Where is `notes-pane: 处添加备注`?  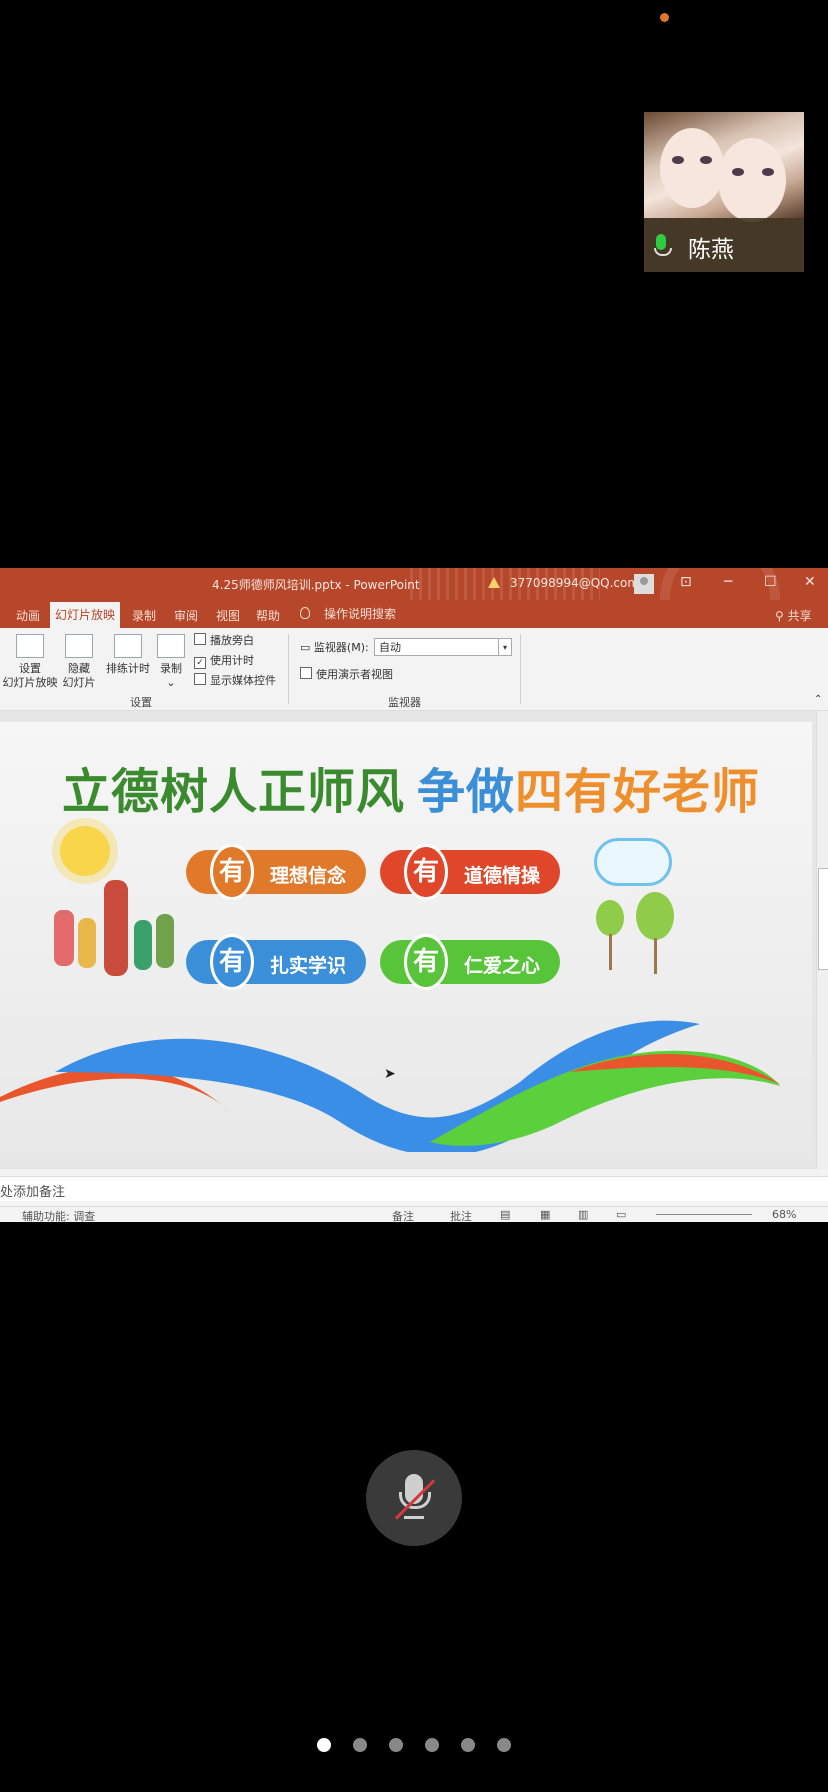 notes-pane: 处添加备注 is located at coordinates (414, 1188).